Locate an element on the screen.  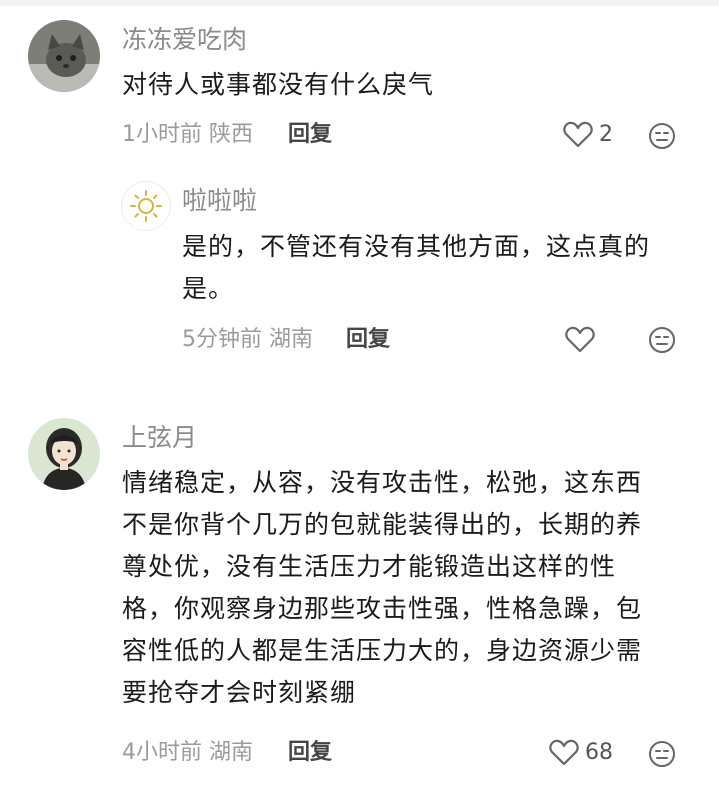
sun-icon is located at coordinates (146, 206).